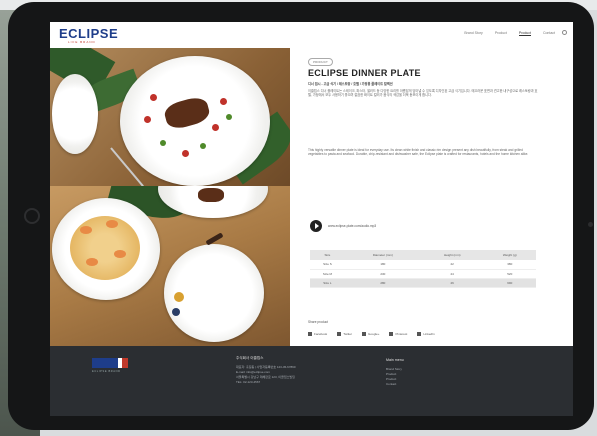 The height and width of the screenshot is (436, 597). Describe the element at coordinates (524, 33) in the screenshot. I see `nav-item-product-active: Product` at that location.